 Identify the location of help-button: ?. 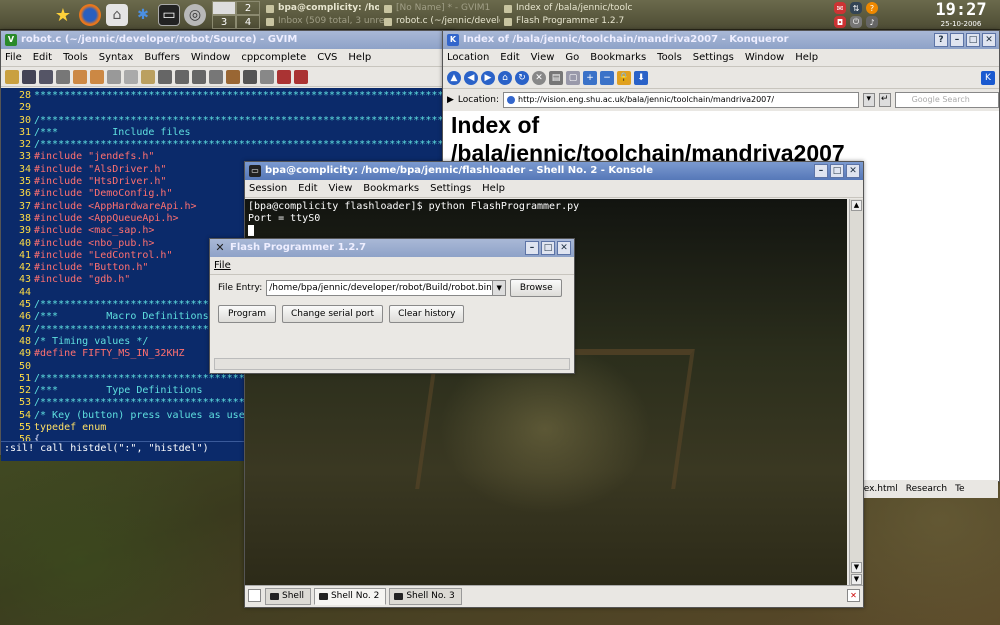
(941, 40).